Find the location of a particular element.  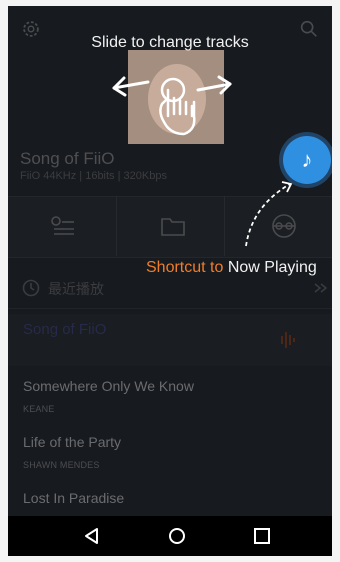

track-artist: KEANE is located at coordinates (39, 409).